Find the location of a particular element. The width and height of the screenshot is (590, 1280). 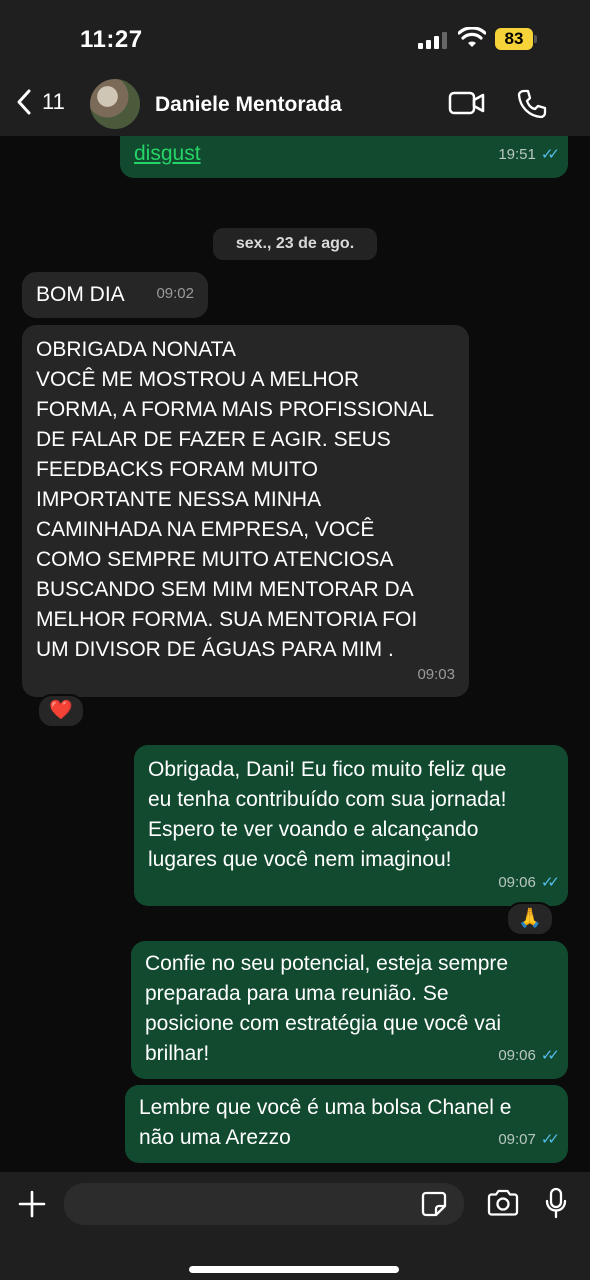

heart-reaction: ❤️ is located at coordinates (61, 711).